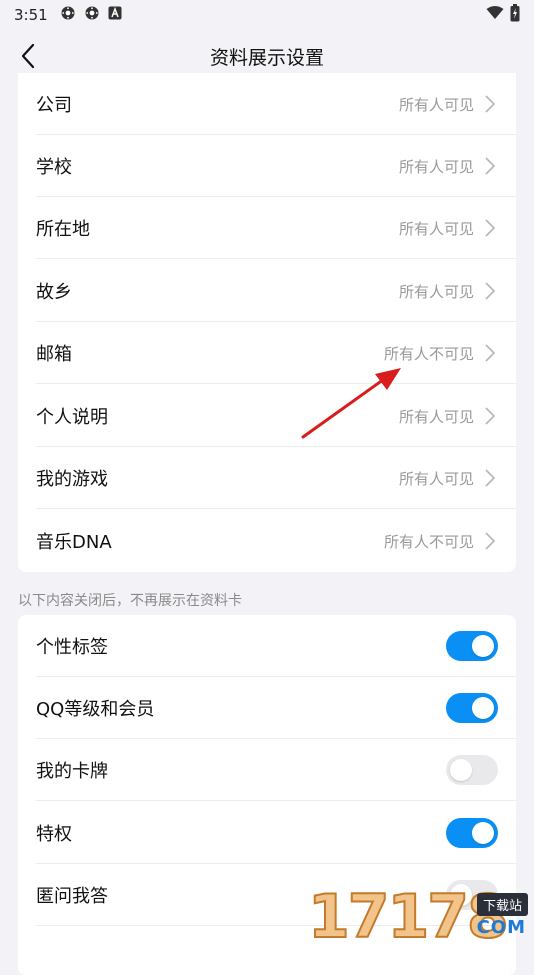  What do you see at coordinates (267, 770) in the screenshot?
I see `toggle-row-my-cards: 我的卡牌` at bounding box center [267, 770].